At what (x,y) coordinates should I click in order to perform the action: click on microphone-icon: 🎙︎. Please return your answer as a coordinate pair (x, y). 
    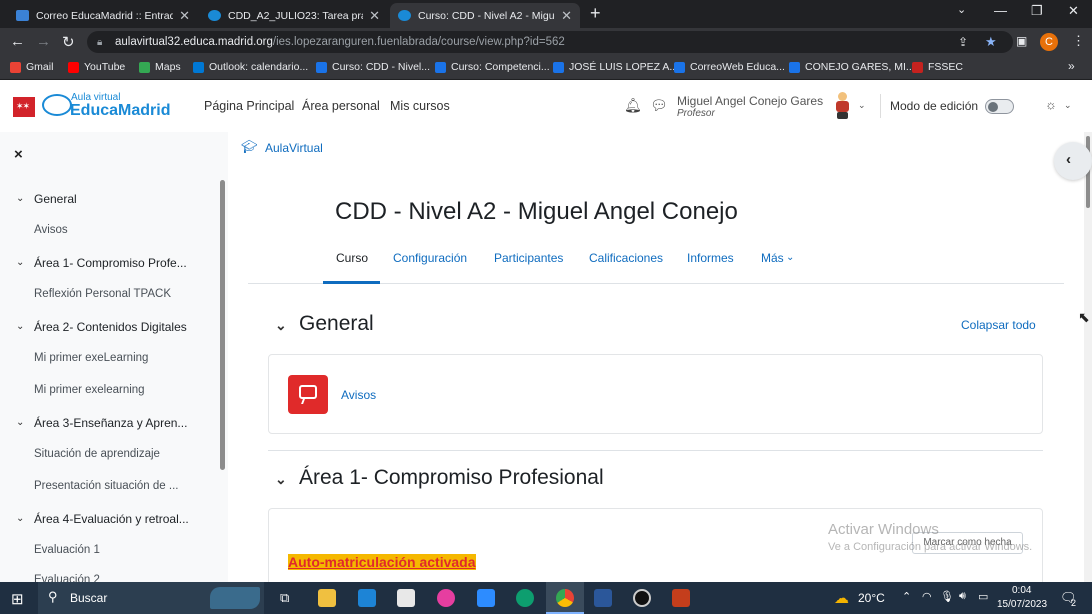
    Looking at the image, I should click on (947, 596).